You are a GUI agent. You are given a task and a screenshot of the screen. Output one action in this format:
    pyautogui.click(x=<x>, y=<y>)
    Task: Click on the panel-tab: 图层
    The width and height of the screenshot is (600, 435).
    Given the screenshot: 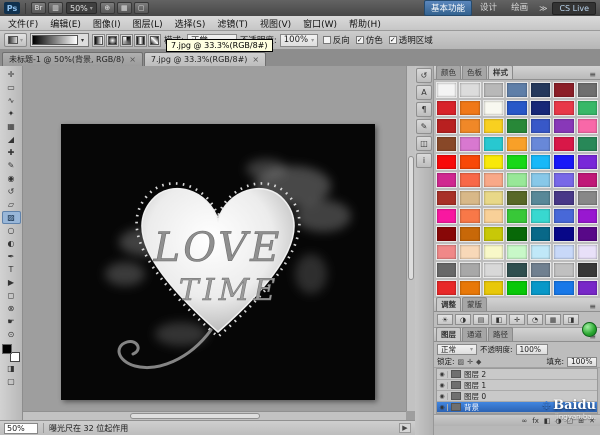 What is the action you would take?
    pyautogui.click(x=448, y=334)
    